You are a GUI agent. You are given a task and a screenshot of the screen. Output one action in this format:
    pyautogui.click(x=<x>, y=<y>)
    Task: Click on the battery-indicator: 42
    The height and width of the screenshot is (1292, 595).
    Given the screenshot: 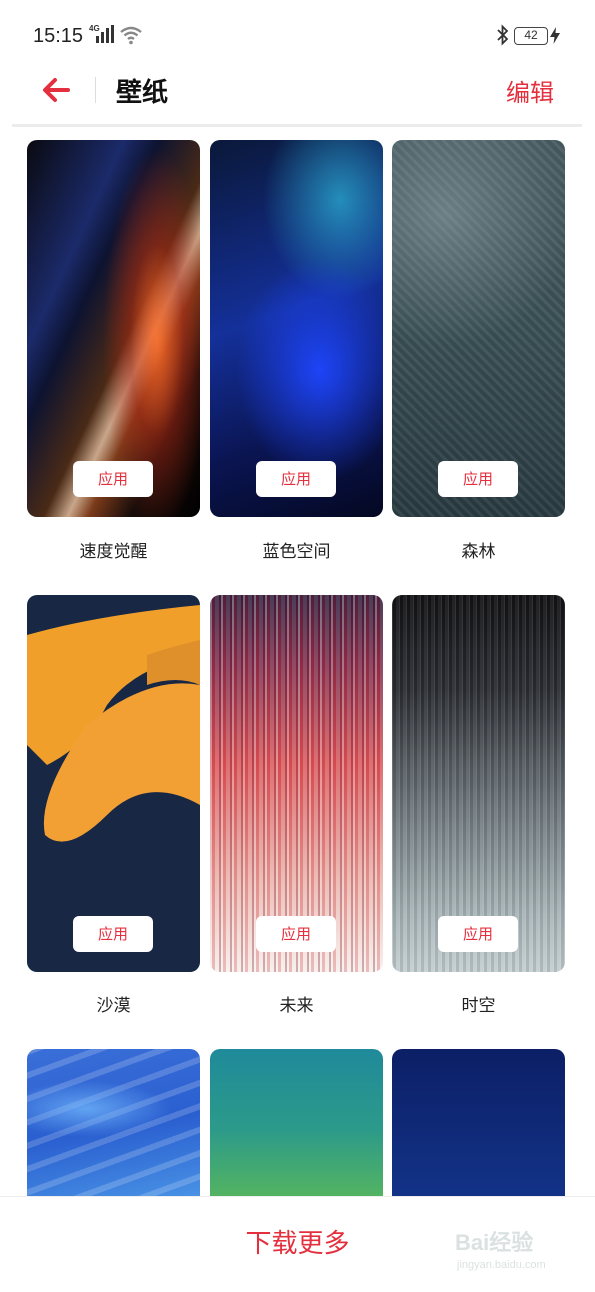 What is the action you would take?
    pyautogui.click(x=531, y=36)
    